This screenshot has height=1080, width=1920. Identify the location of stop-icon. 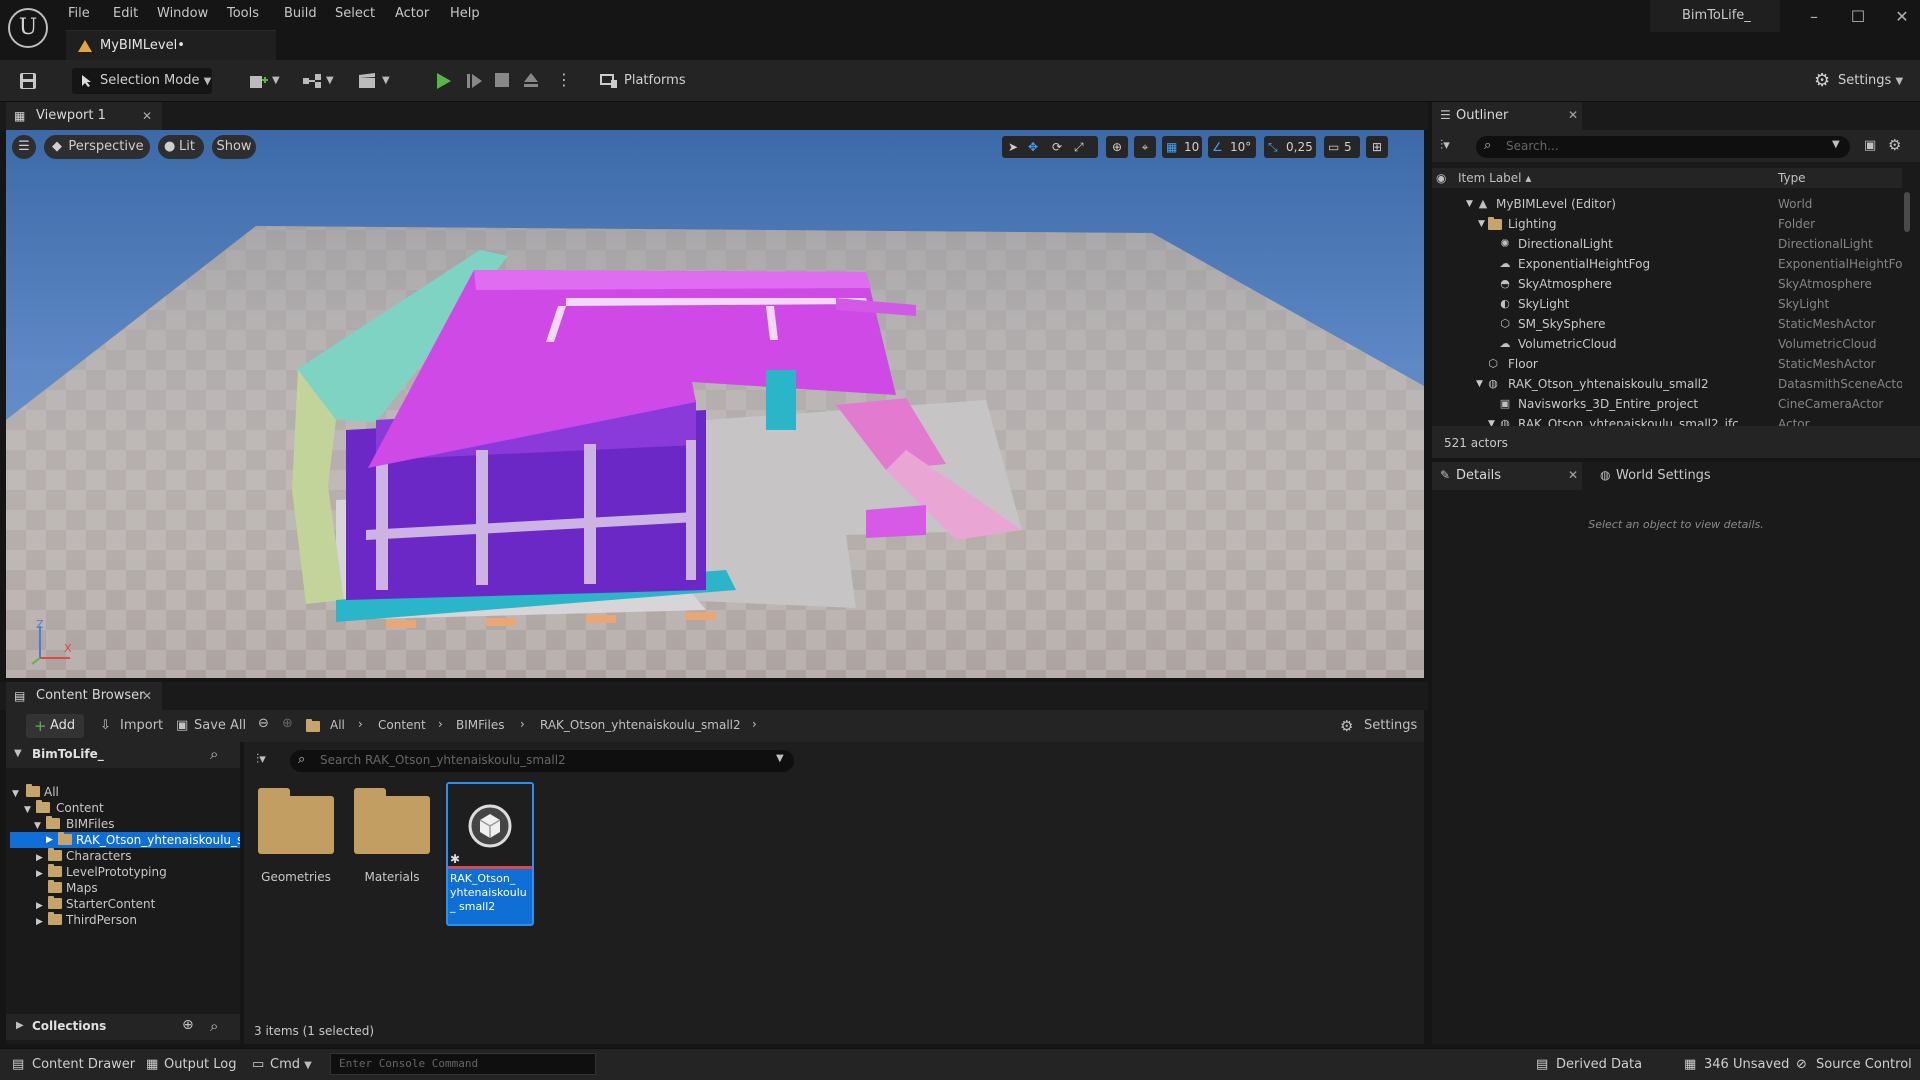
(502, 80).